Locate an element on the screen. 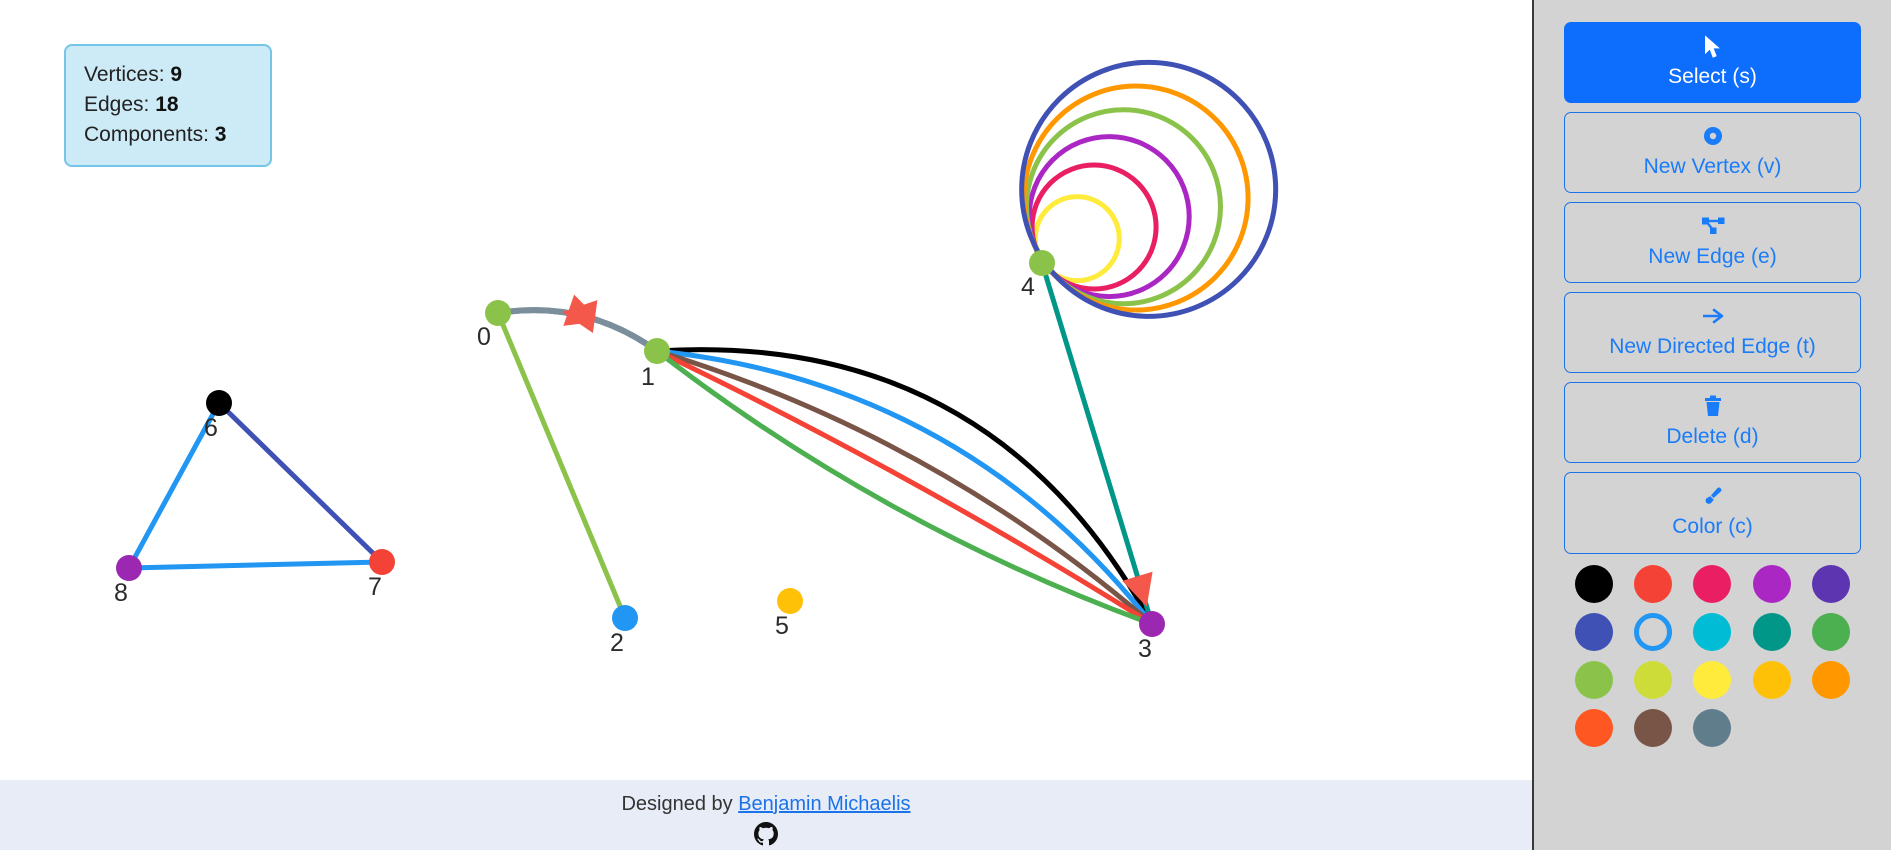  edges-label: Edges: is located at coordinates (117, 104).